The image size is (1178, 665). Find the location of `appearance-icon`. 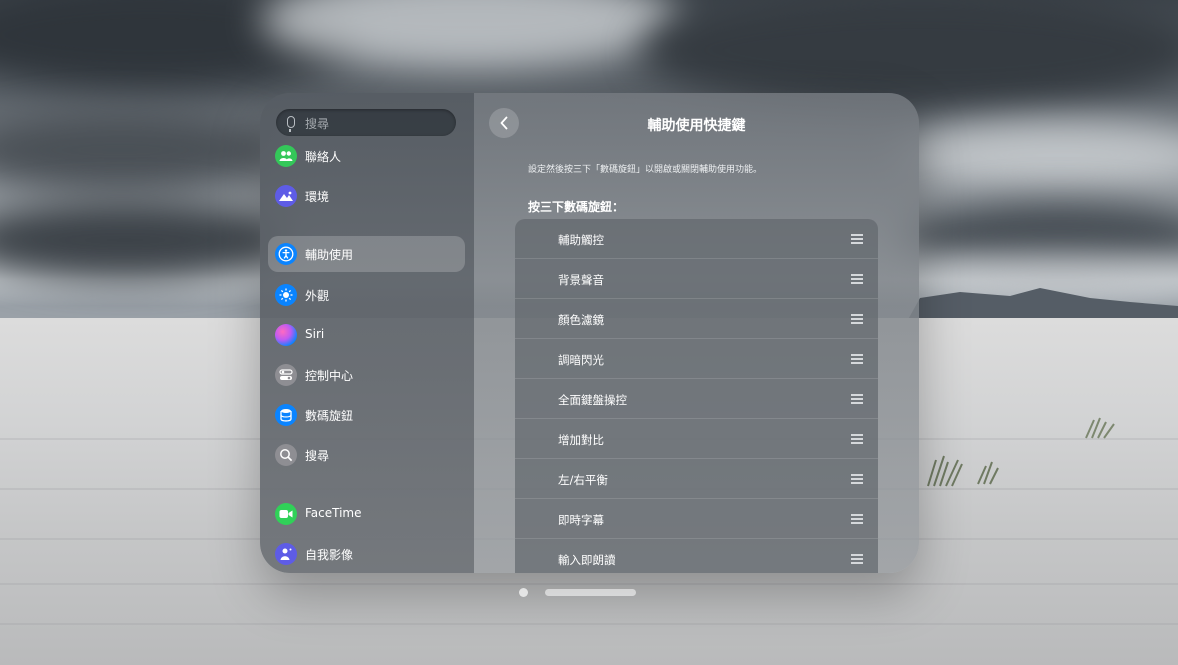

appearance-icon is located at coordinates (286, 295).